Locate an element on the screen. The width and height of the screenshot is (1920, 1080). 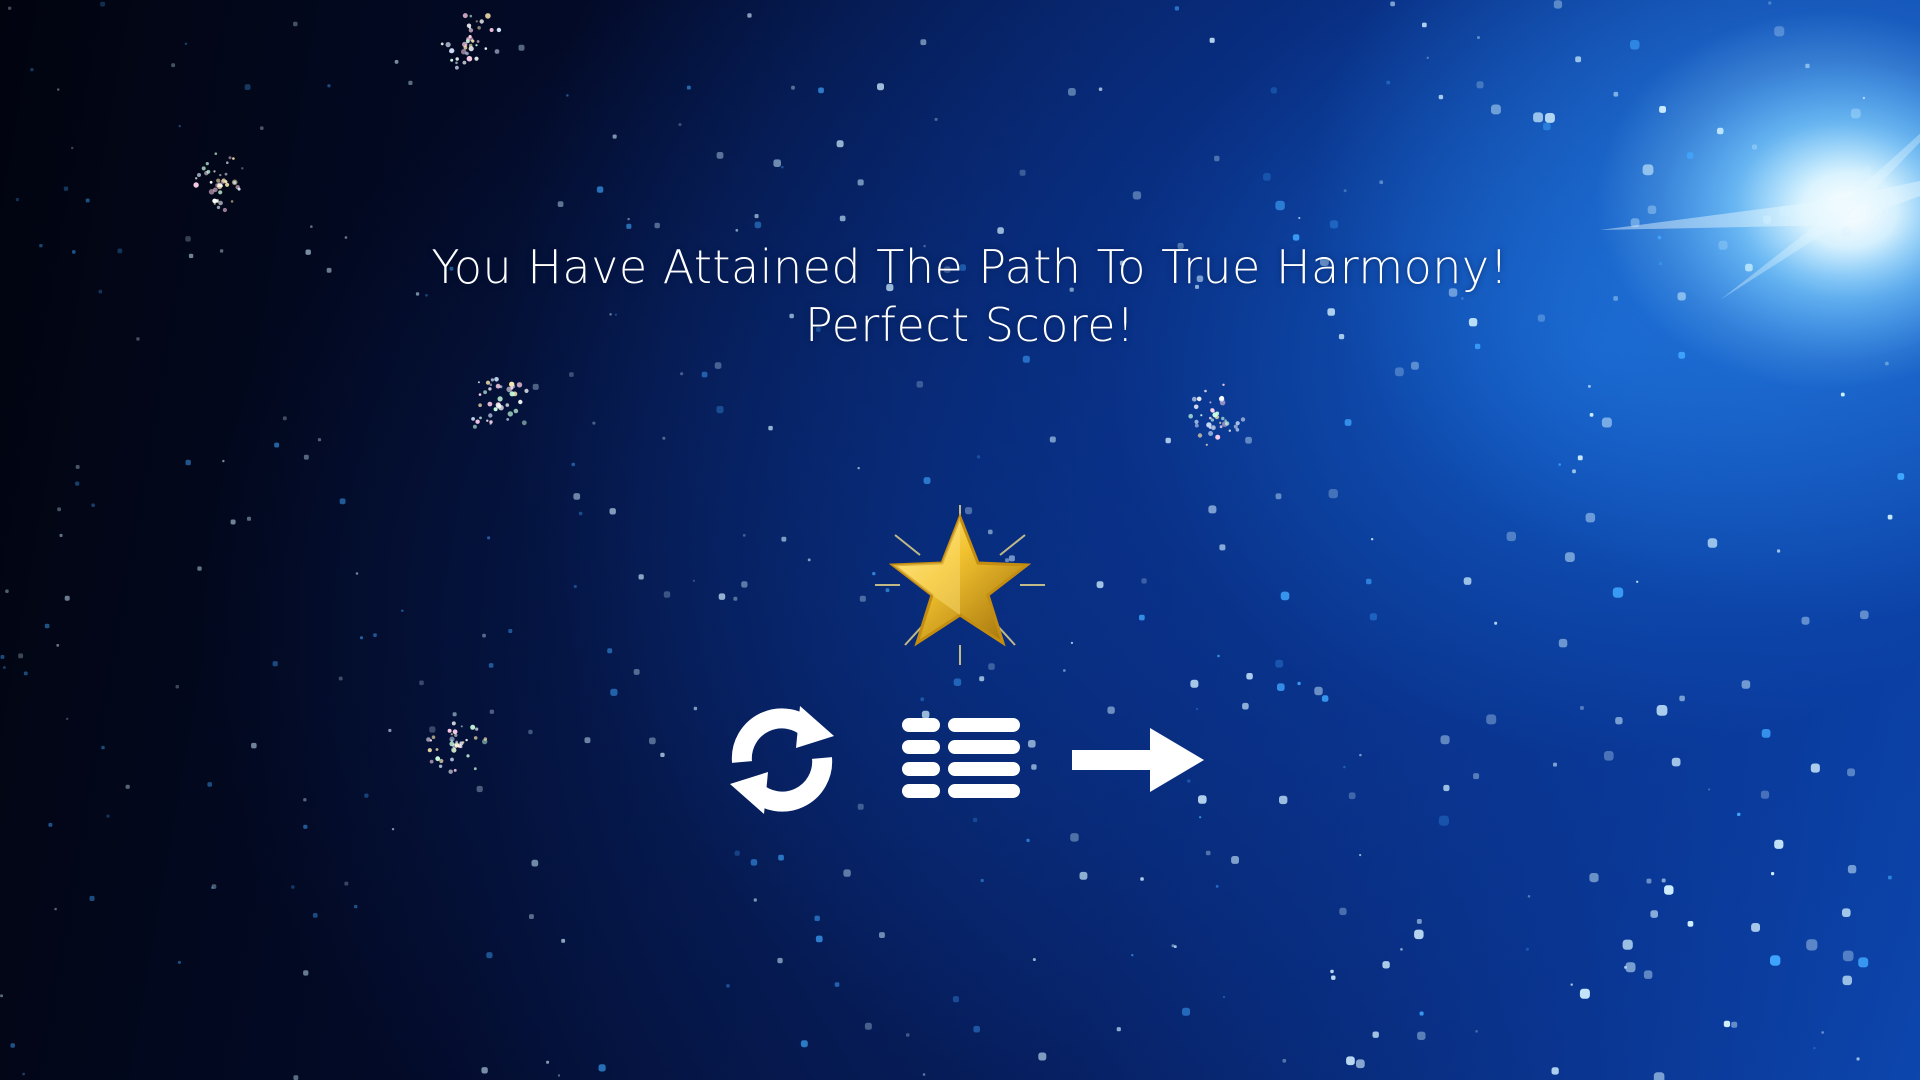
level-menu-button is located at coordinates (960, 760).